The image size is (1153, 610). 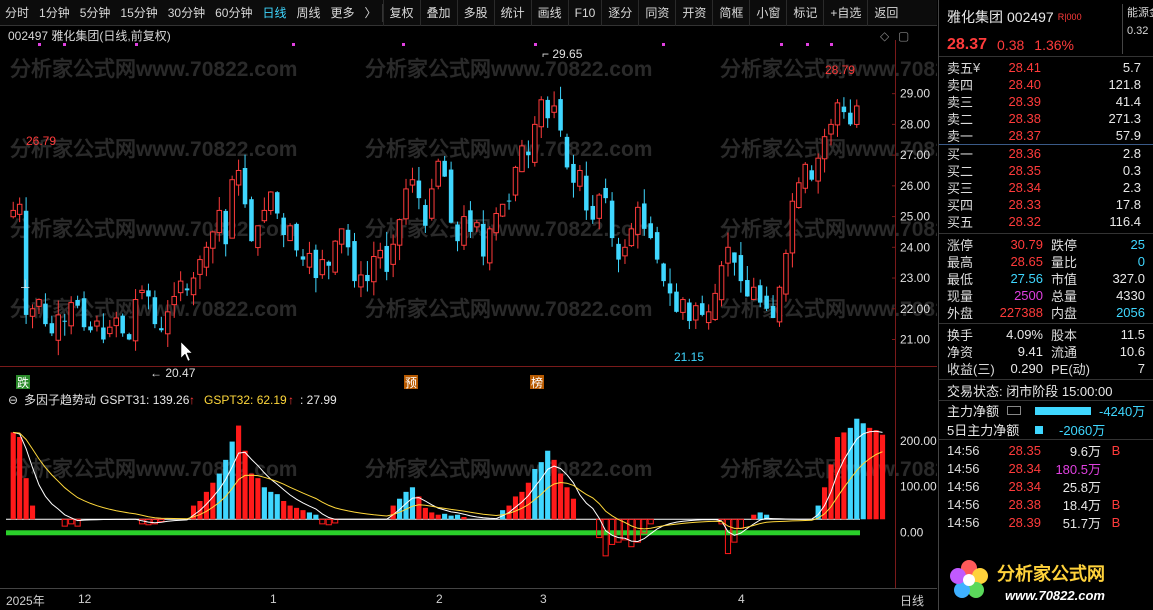 What do you see at coordinates (1028, 295) in the screenshot?
I see `stat-value: 2500` at bounding box center [1028, 295].